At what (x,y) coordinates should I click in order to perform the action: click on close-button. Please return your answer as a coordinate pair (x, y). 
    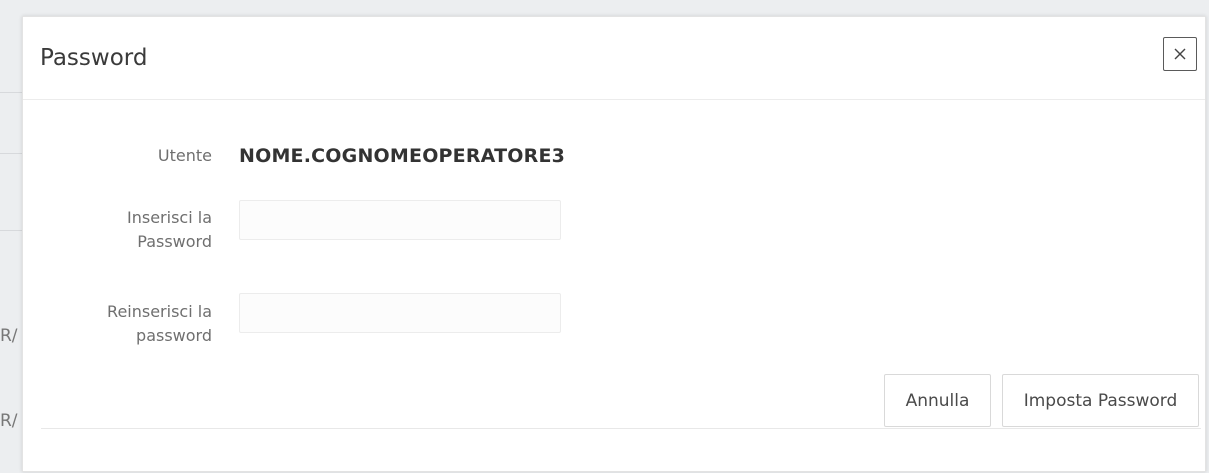
    Looking at the image, I should click on (1180, 54).